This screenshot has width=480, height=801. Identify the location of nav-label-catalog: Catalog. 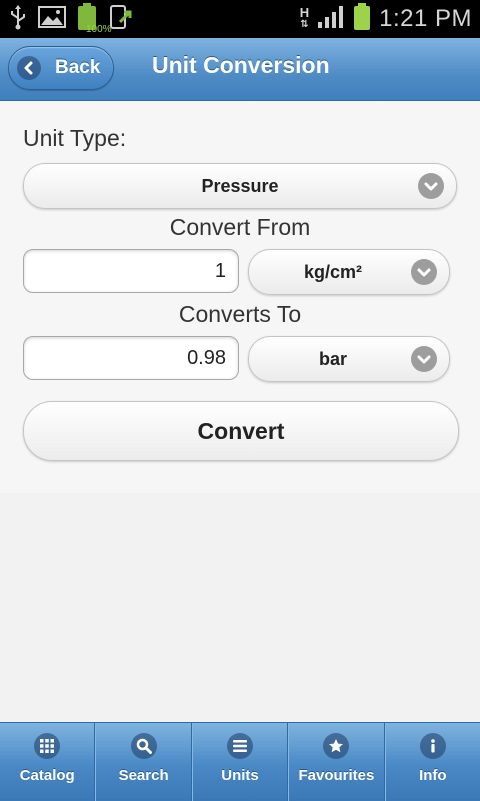
(47, 775).